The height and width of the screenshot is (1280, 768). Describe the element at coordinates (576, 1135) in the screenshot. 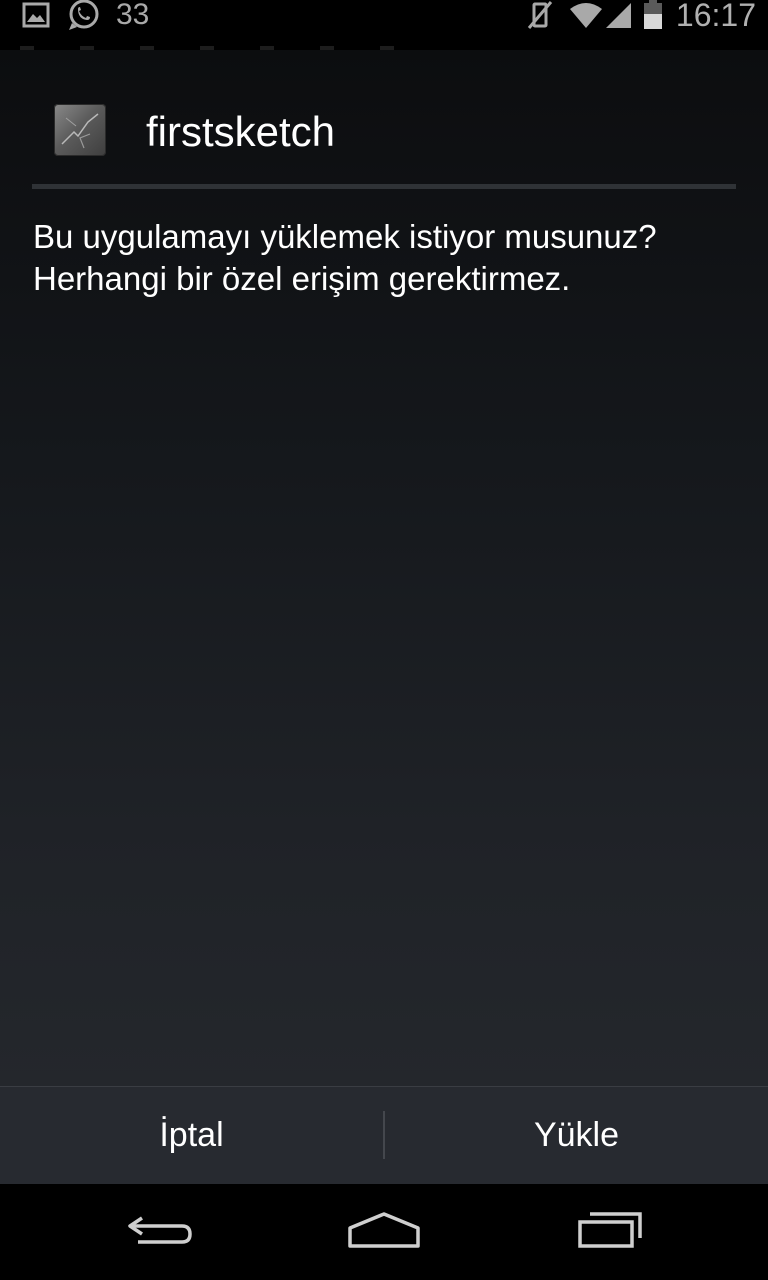

I see `install-button: Yükle` at that location.